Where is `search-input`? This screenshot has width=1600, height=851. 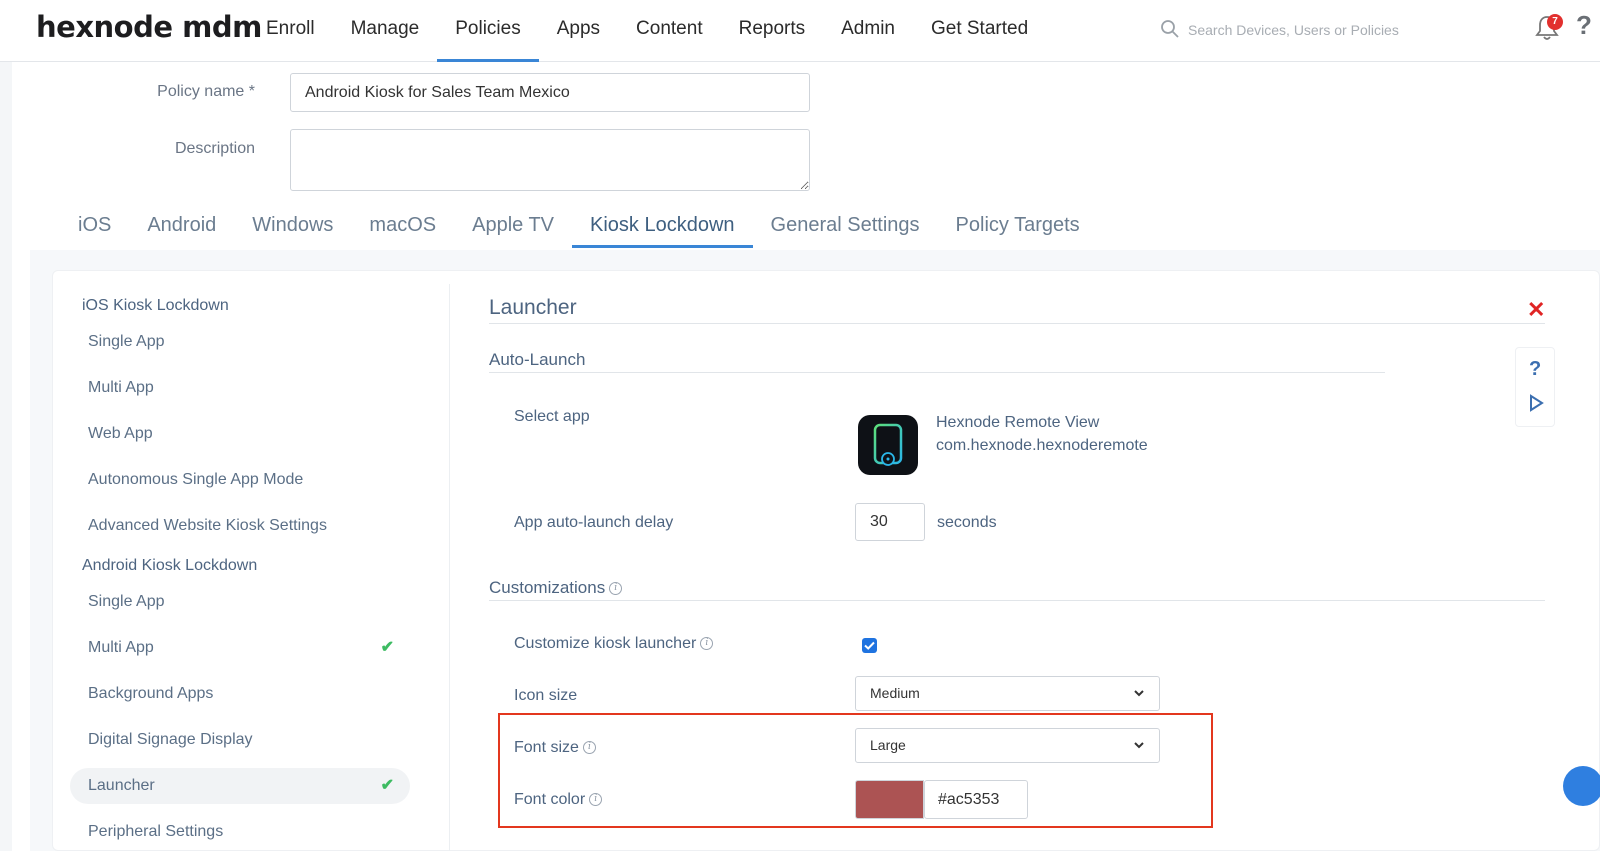 search-input is located at coordinates (1323, 30).